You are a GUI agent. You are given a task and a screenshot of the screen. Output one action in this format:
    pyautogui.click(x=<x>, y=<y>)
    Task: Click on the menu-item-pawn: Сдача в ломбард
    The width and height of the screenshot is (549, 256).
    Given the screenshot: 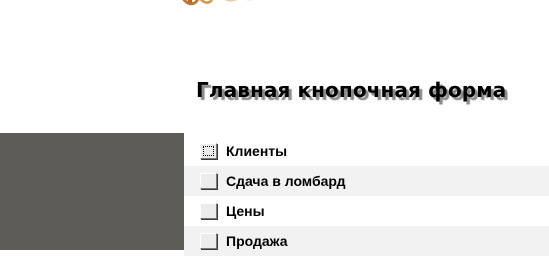 What is the action you would take?
    pyautogui.click(x=366, y=181)
    